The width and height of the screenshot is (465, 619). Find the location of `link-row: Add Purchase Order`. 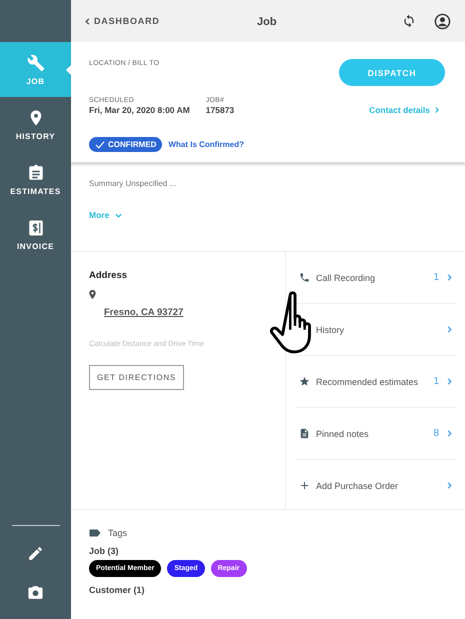

link-row: Add Purchase Order is located at coordinates (376, 485).